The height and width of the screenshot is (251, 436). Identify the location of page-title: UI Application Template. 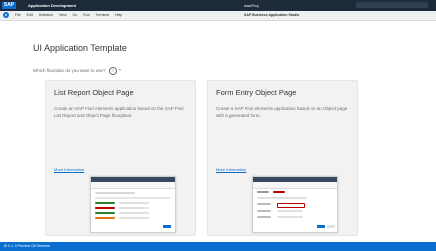
(80, 48).